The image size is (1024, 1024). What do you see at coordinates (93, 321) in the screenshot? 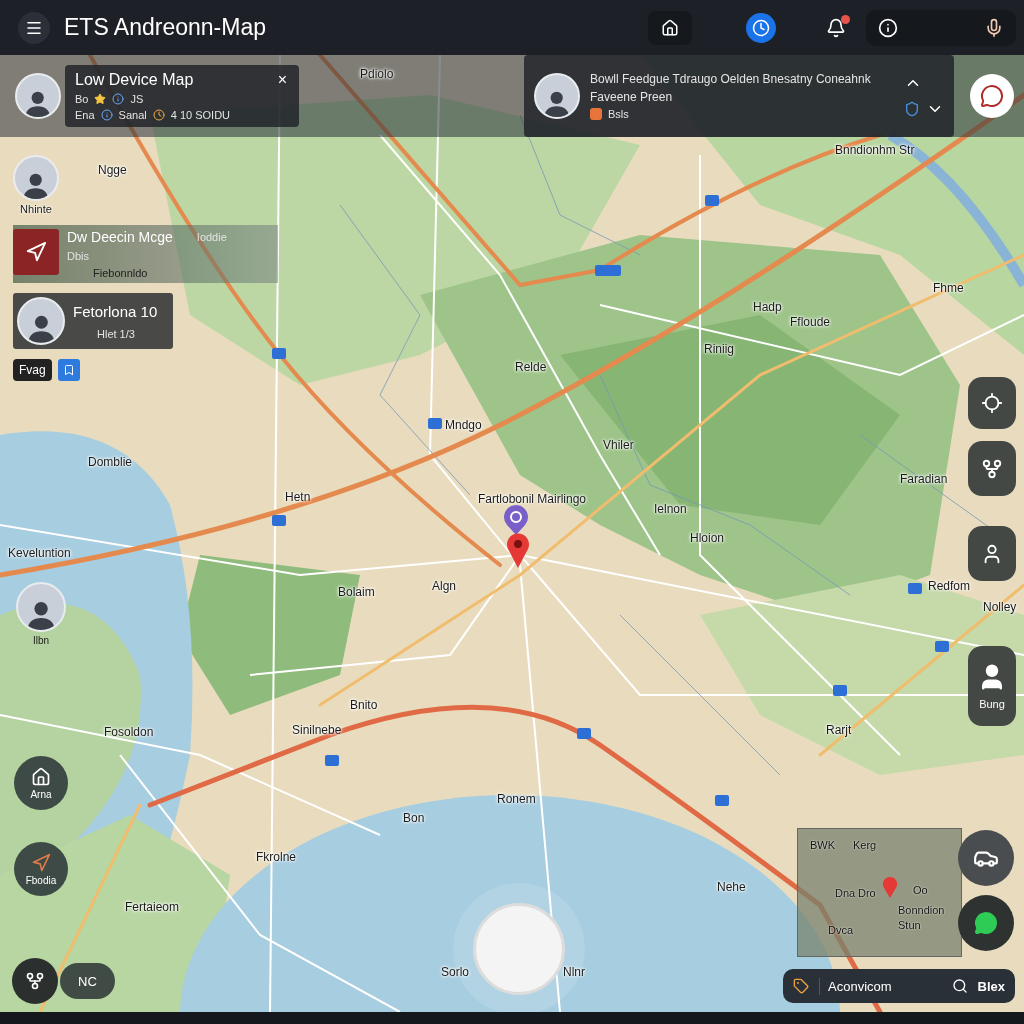
I see `person-card: Fetorlona 10 Hlet 1/3` at bounding box center [93, 321].